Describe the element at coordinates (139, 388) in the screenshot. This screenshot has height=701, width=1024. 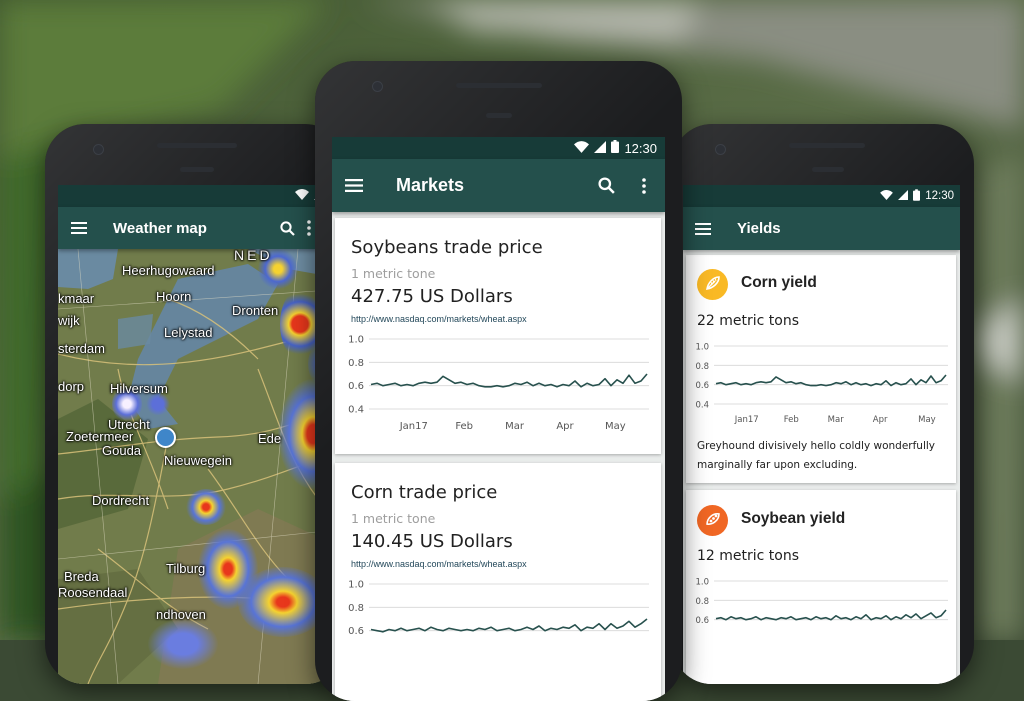
I see `map-label: Hilversum` at that location.